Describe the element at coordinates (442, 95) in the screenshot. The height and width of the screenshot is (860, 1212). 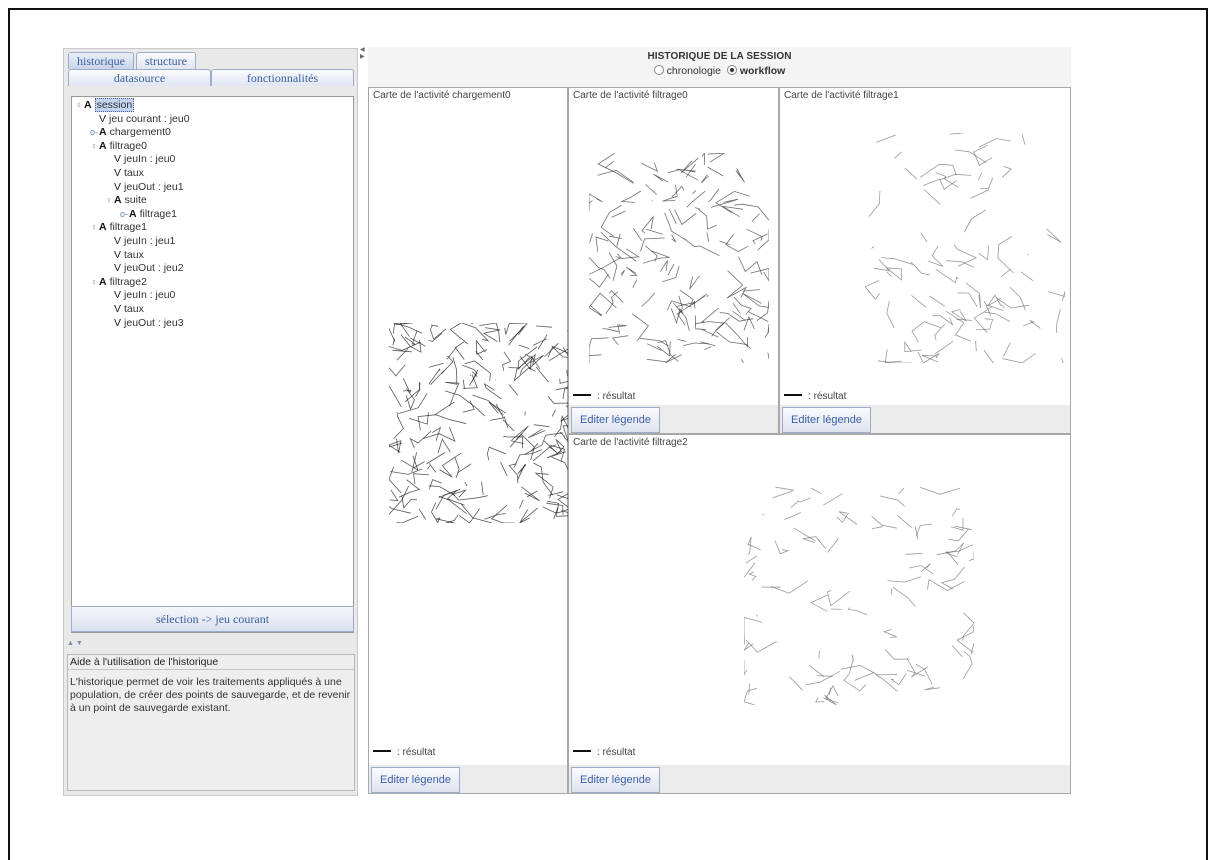
I see `panel-title: Carte de l'activité chargement0` at that location.